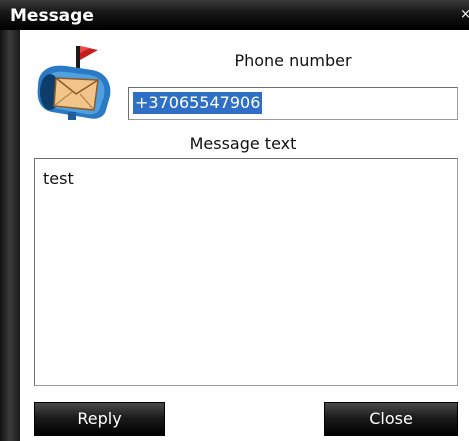 The image size is (469, 441). Describe the element at coordinates (99, 419) in the screenshot. I see `reply-button: Reply` at that location.